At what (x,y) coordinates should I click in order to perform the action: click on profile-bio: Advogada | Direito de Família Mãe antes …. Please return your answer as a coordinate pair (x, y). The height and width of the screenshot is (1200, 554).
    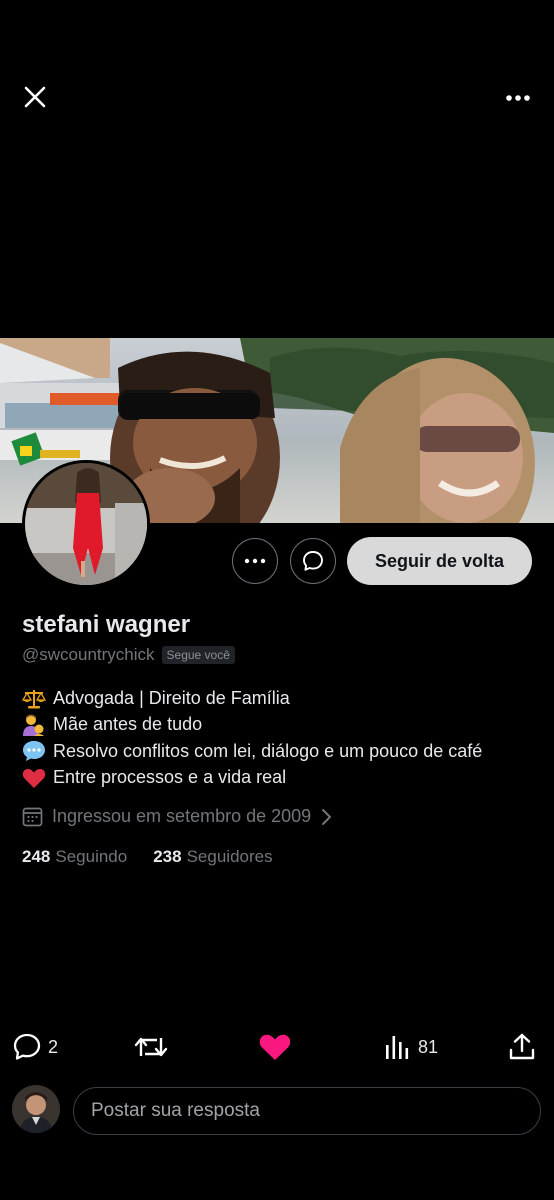
    Looking at the image, I should click on (252, 738).